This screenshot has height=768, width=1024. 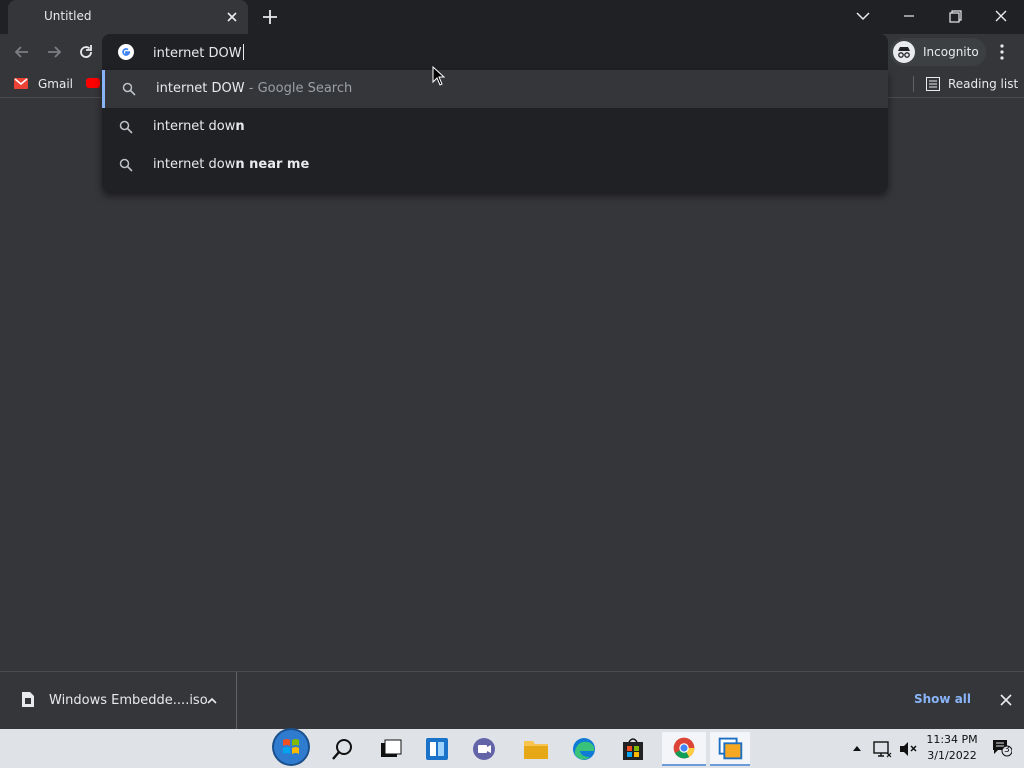 What do you see at coordinates (1007, 750) in the screenshot?
I see `notification-count: 3` at bounding box center [1007, 750].